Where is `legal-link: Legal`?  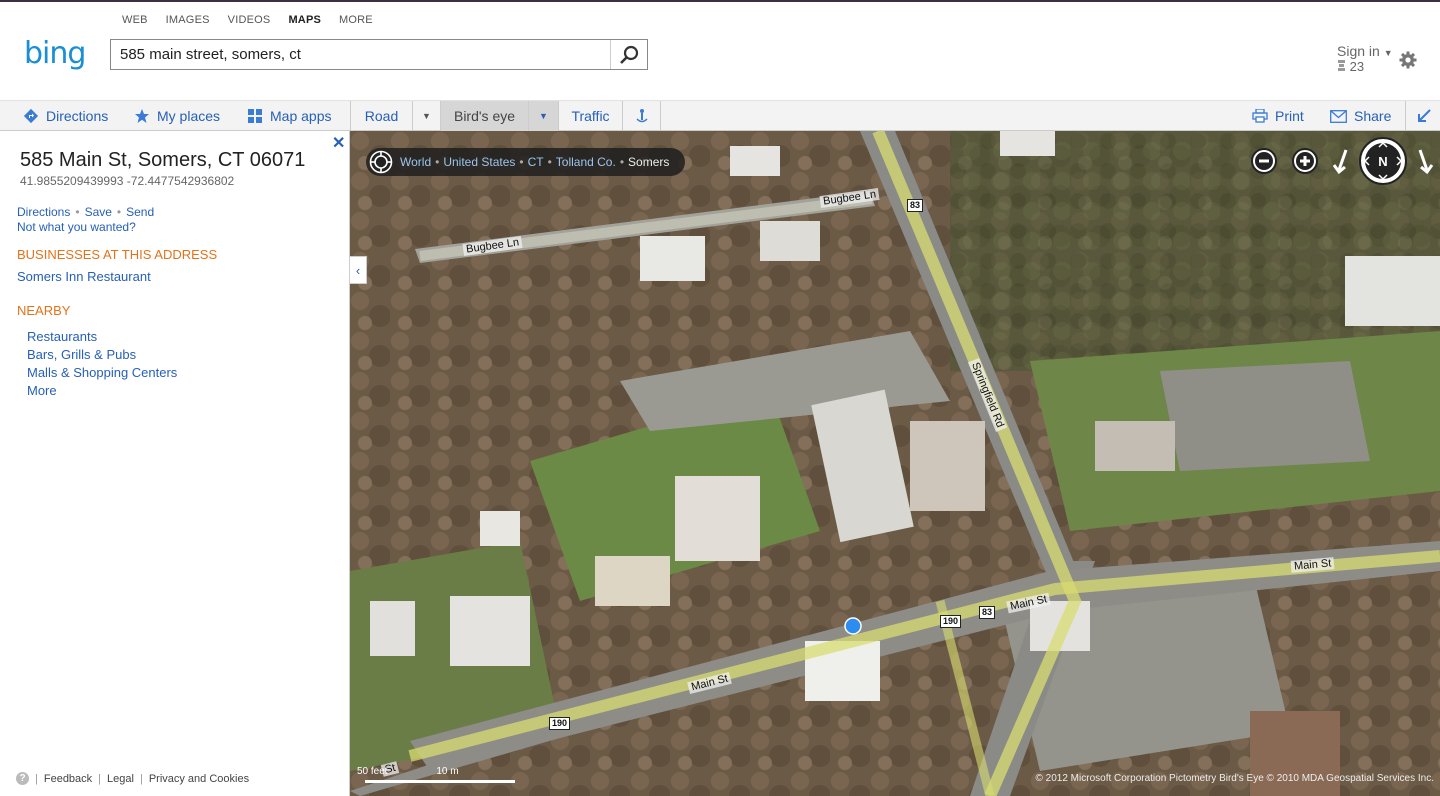 legal-link: Legal is located at coordinates (120, 779).